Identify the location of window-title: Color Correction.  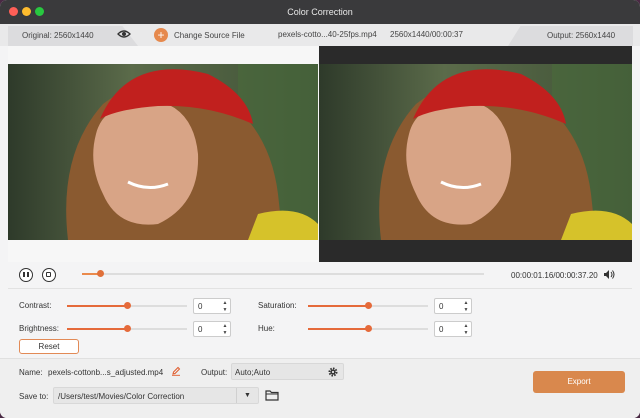
(320, 12).